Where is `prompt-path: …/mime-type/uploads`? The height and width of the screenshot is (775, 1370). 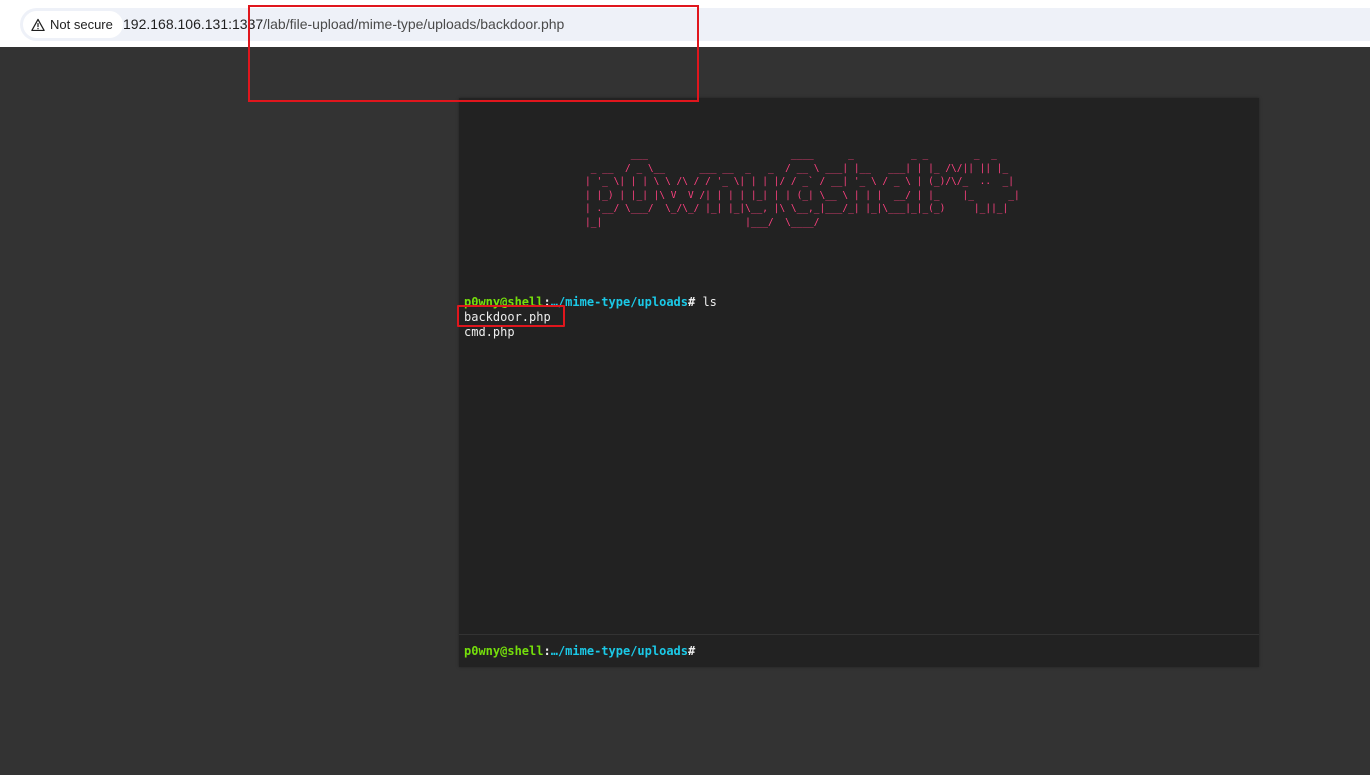 prompt-path: …/mime-type/uploads is located at coordinates (619, 302).